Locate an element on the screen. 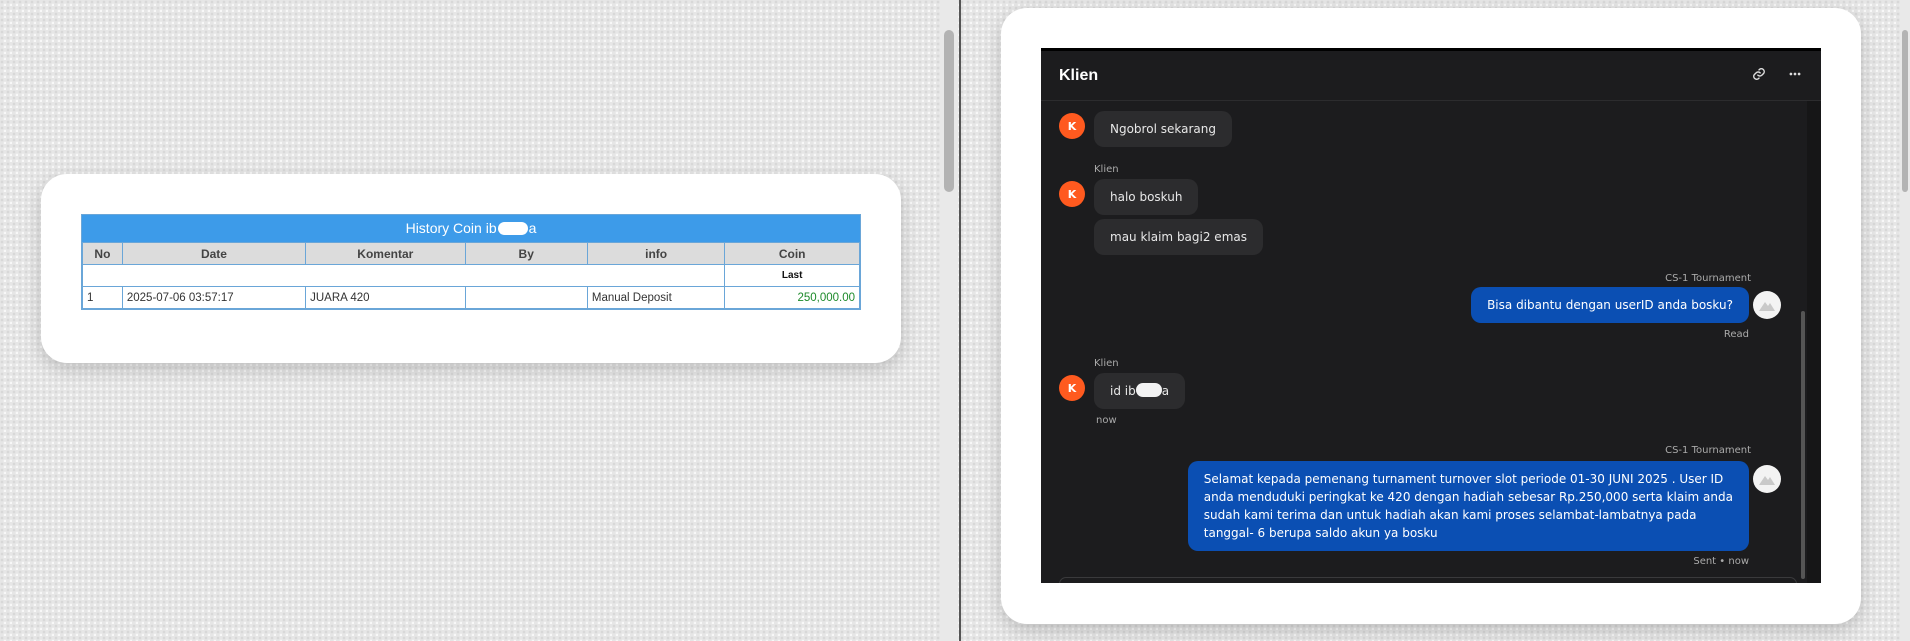  cell-komentar: JUARA 420 is located at coordinates (385, 297).